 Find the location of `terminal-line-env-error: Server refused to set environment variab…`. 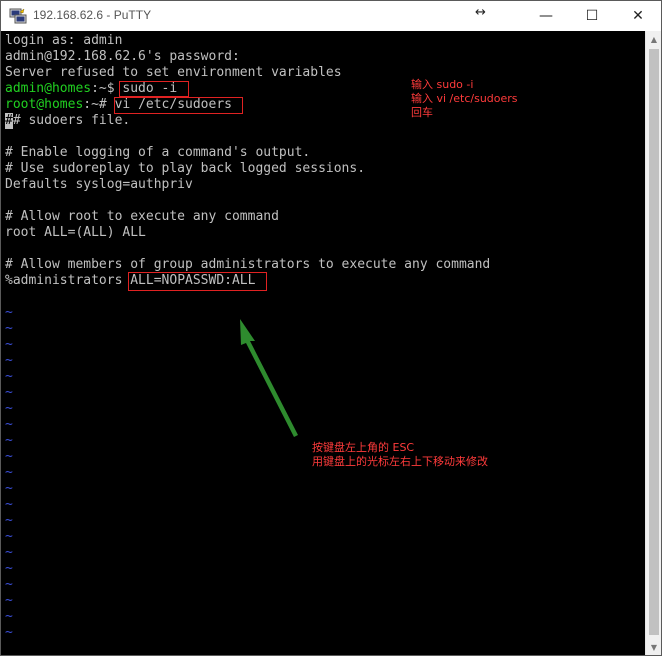

terminal-line-env-error: Server refused to set environment variab… is located at coordinates (173, 72).